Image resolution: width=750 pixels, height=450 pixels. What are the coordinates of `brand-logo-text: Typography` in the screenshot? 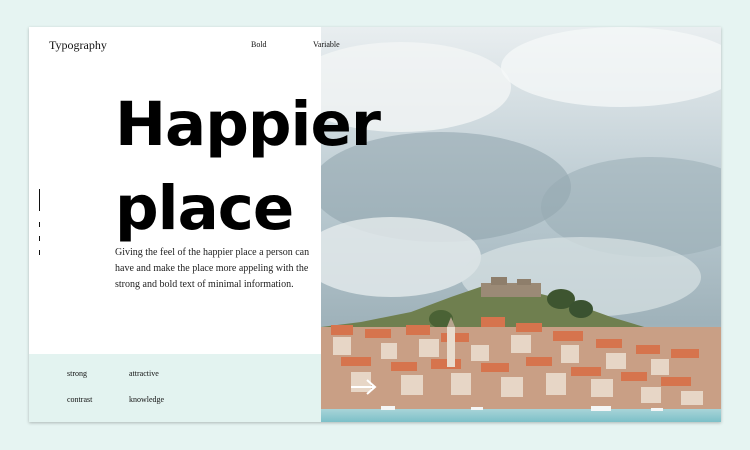 It's located at (78, 45).